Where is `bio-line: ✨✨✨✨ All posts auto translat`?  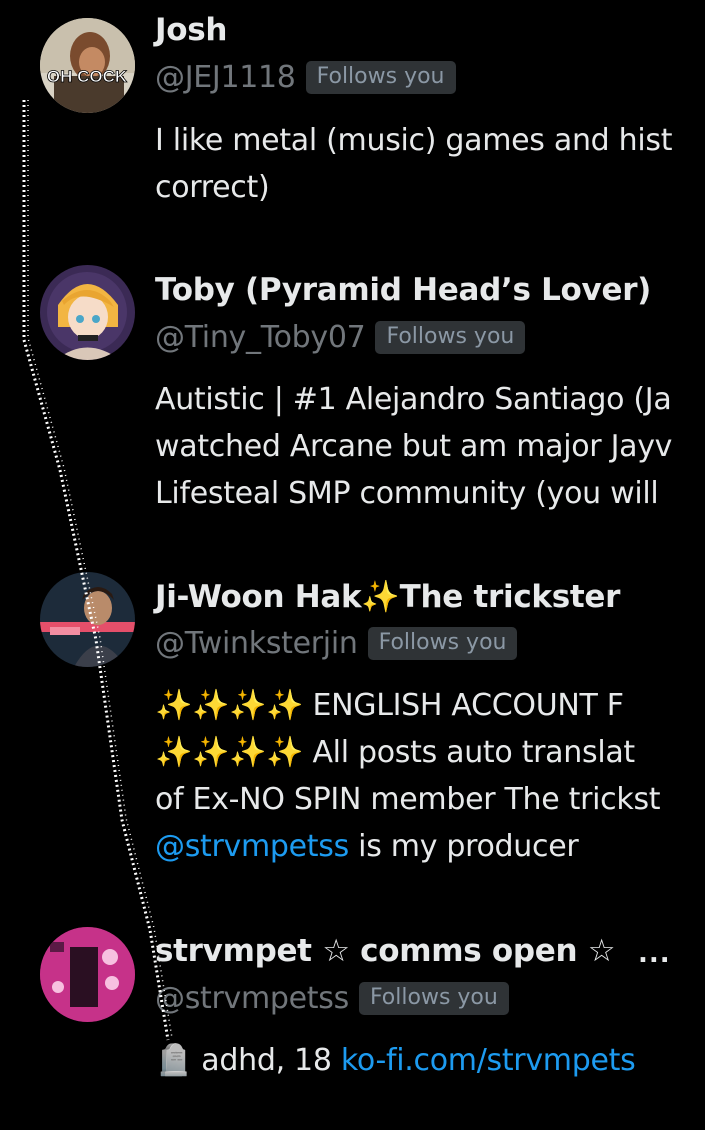
bio-line: ✨✨✨✨ All posts auto translat is located at coordinates (407, 752).